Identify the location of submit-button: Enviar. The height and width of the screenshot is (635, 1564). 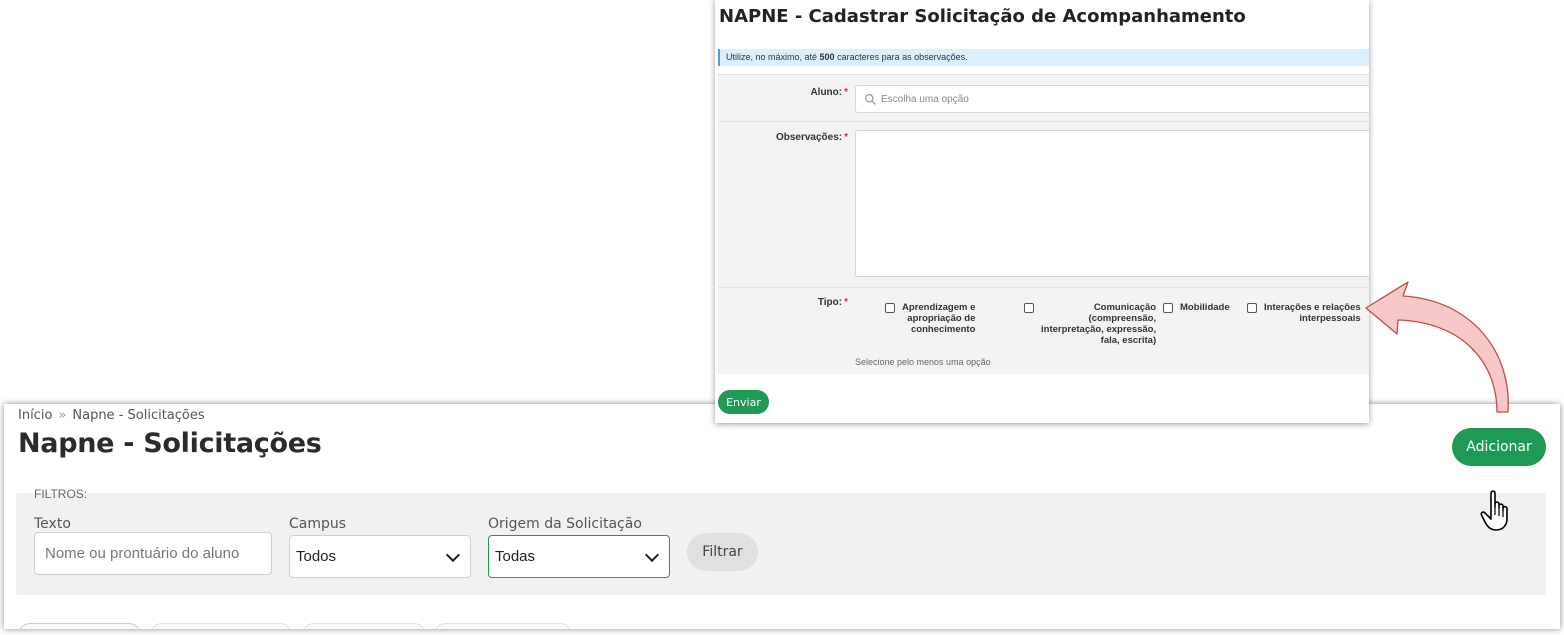
(743, 402).